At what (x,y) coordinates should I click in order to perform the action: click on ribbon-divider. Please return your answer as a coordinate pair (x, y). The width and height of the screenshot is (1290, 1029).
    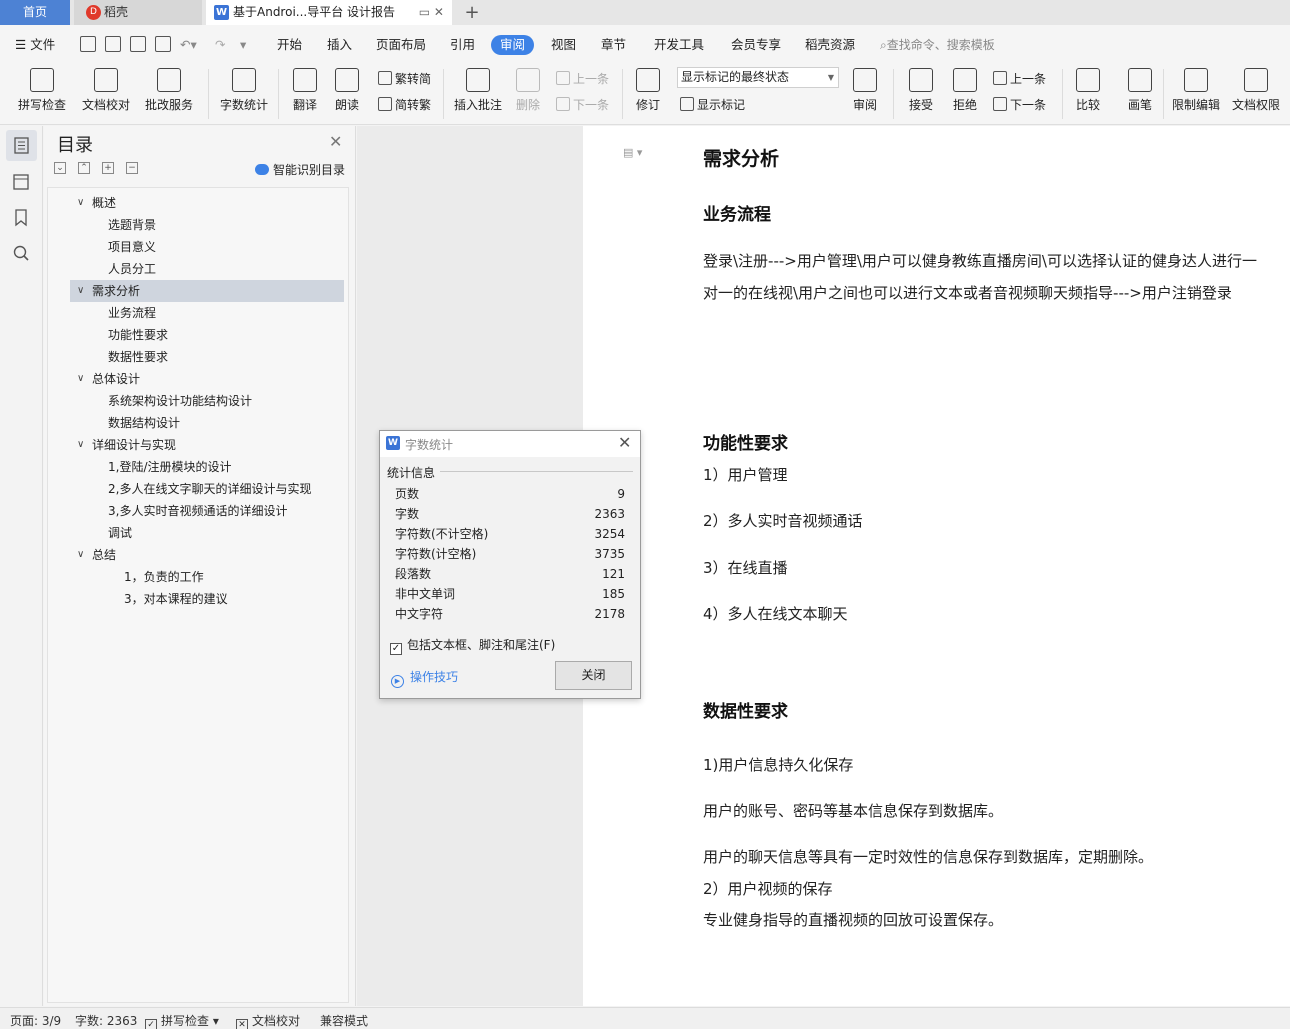
    Looking at the image, I should click on (893, 94).